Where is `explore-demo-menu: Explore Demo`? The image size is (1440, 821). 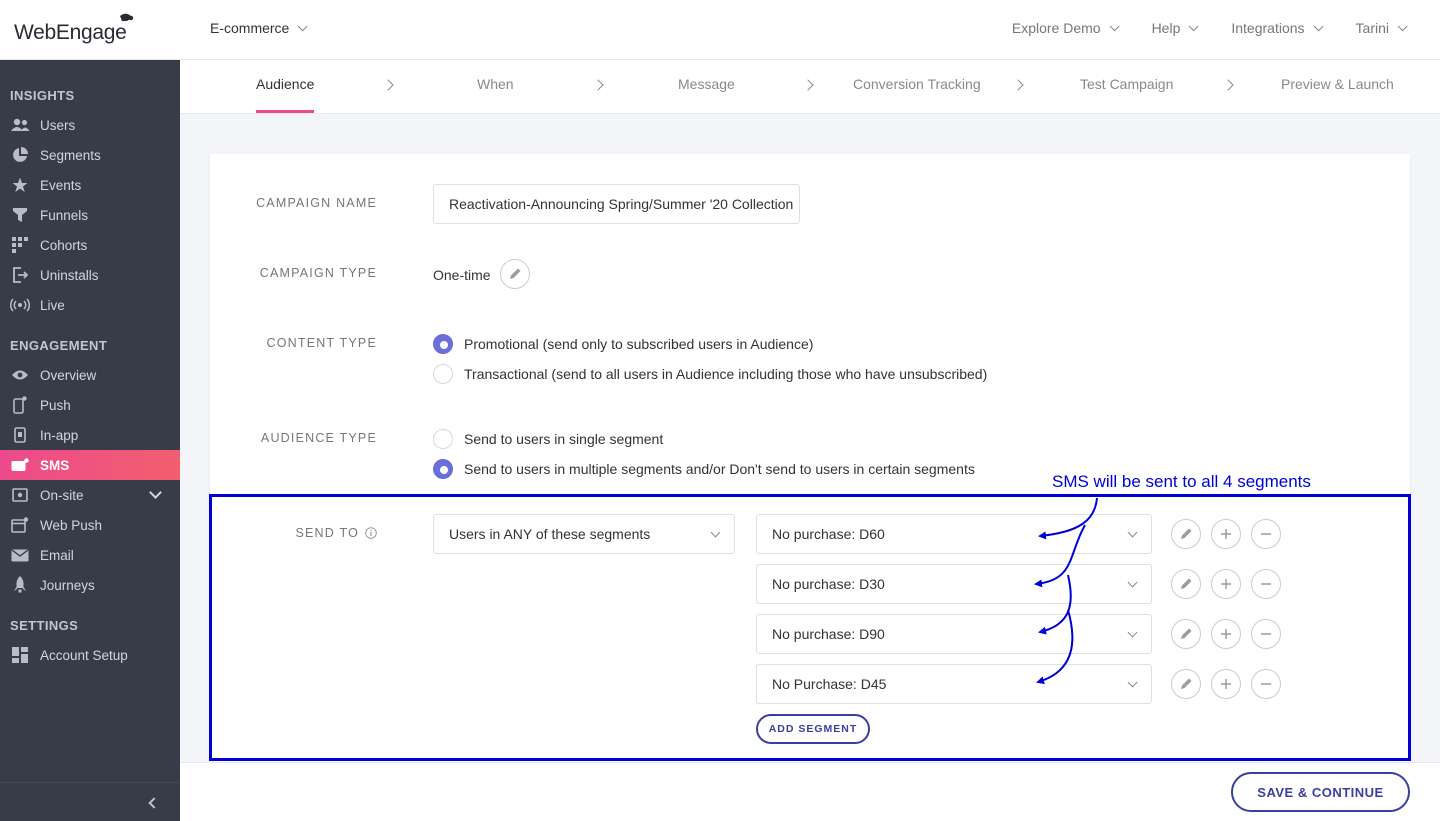 explore-demo-menu: Explore Demo is located at coordinates (1065, 28).